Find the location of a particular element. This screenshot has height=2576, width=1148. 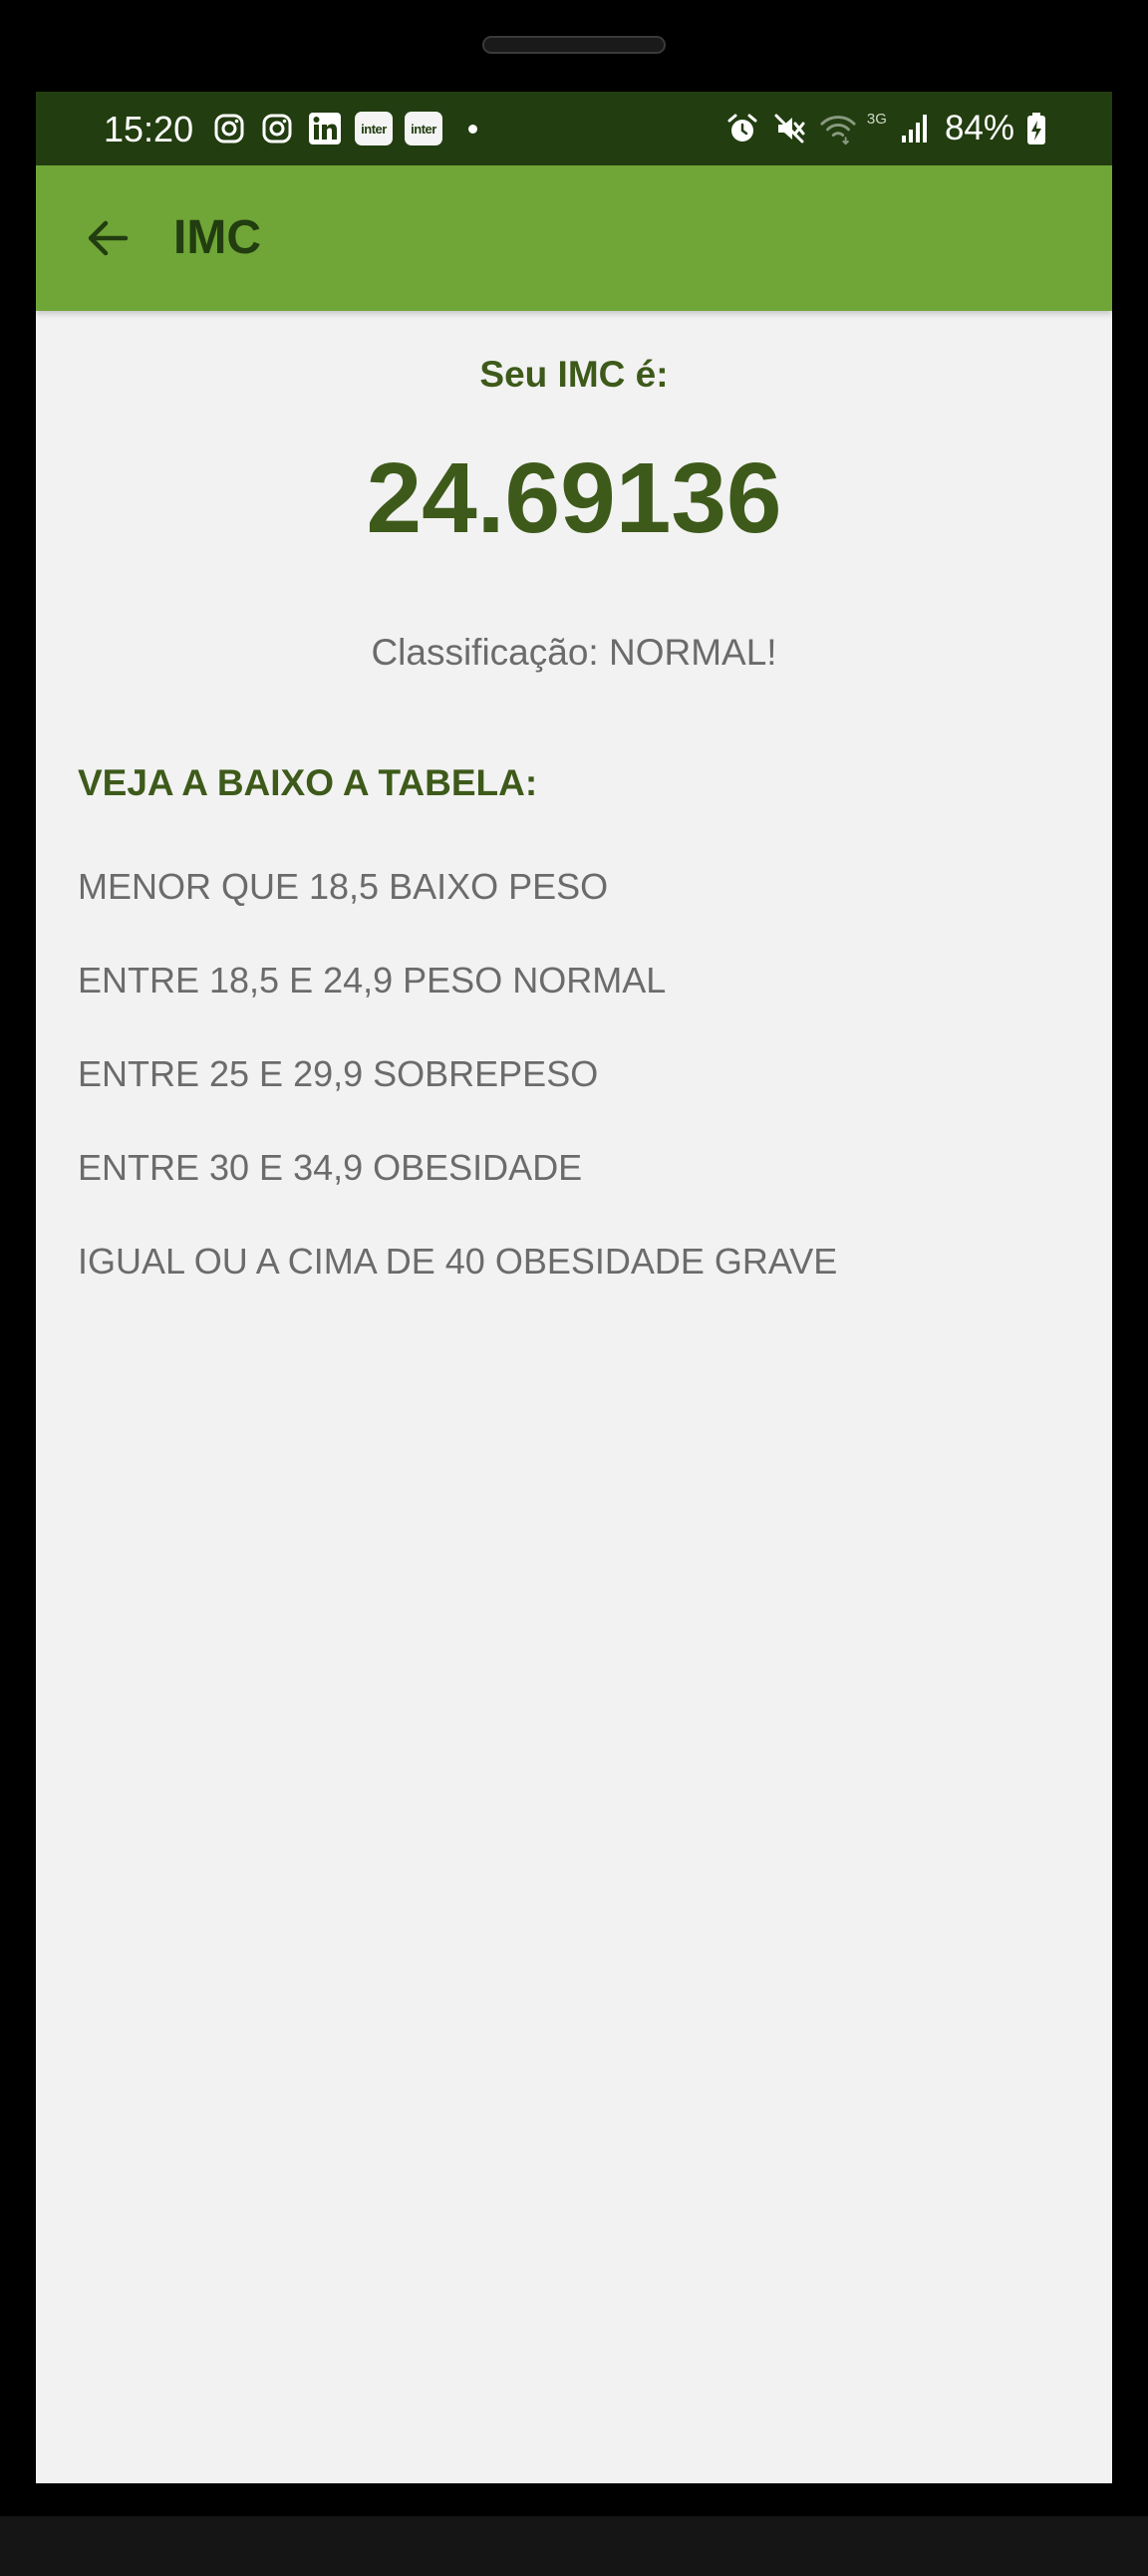

table-heading: VEJA A BAIXO A TABELA: is located at coordinates (308, 782).